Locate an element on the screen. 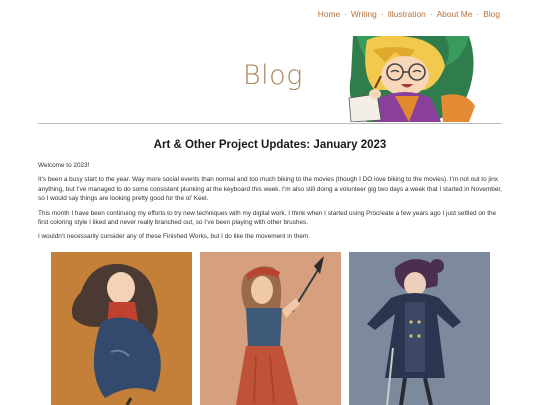  nav-blog-link: Blog is located at coordinates (491, 14).